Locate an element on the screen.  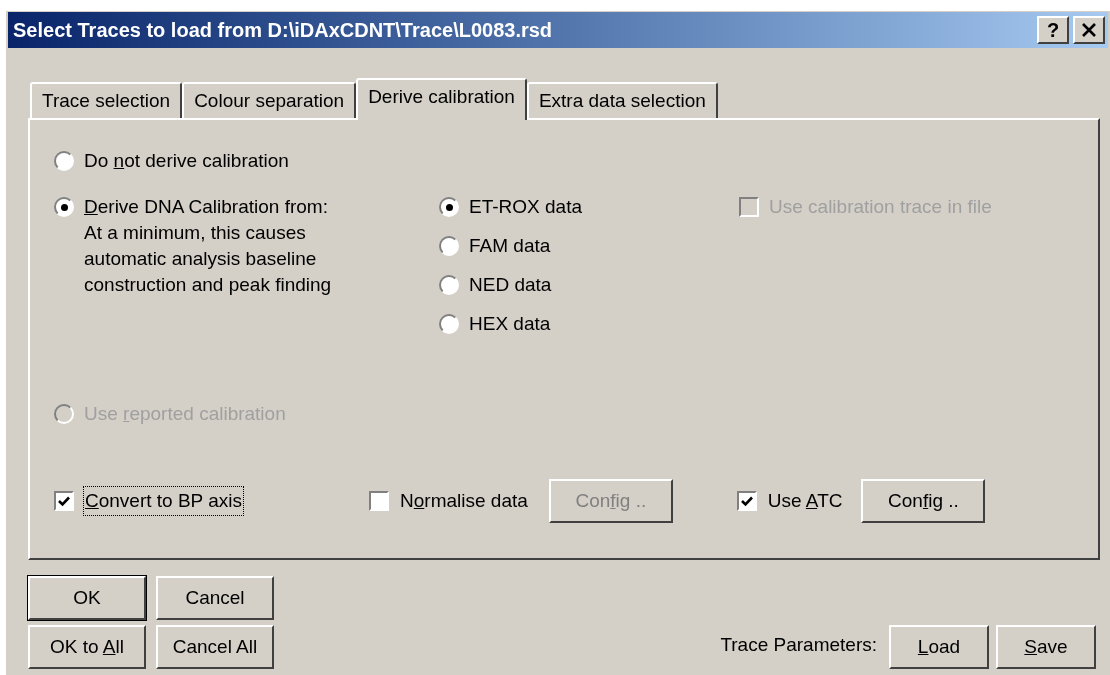
description-text: At a minimum, this causes automatic analysis baseline construction and peak finding is located at coordinates (208, 259).